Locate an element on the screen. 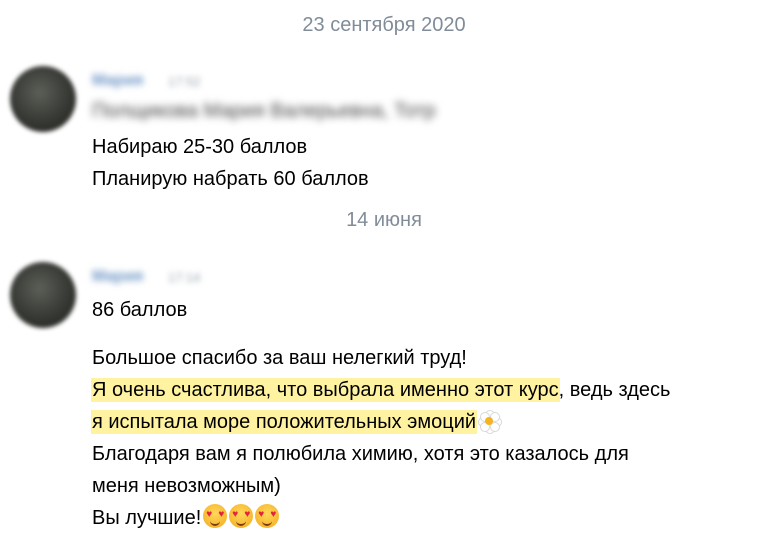  message-time: 17:52 is located at coordinates (184, 81).